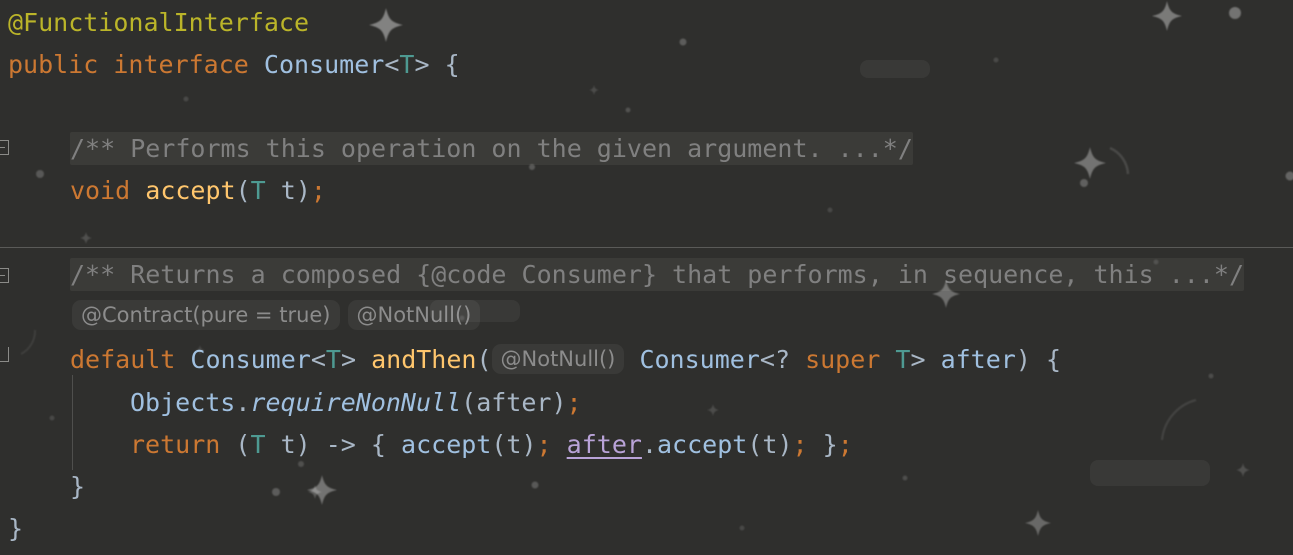 The image size is (1293, 555). I want to click on code-line-annotation: @FunctionalInterface, so click(158, 23).